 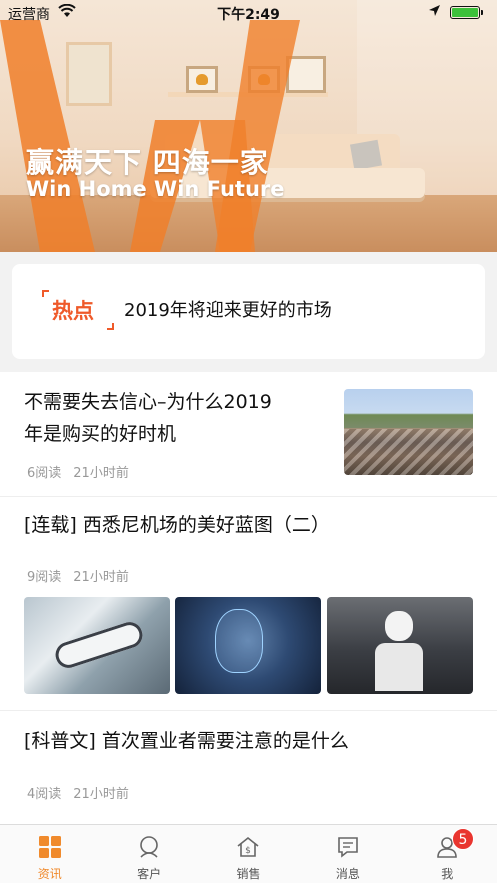 What do you see at coordinates (44, 577) in the screenshot?
I see `read-count: 9阅读` at bounding box center [44, 577].